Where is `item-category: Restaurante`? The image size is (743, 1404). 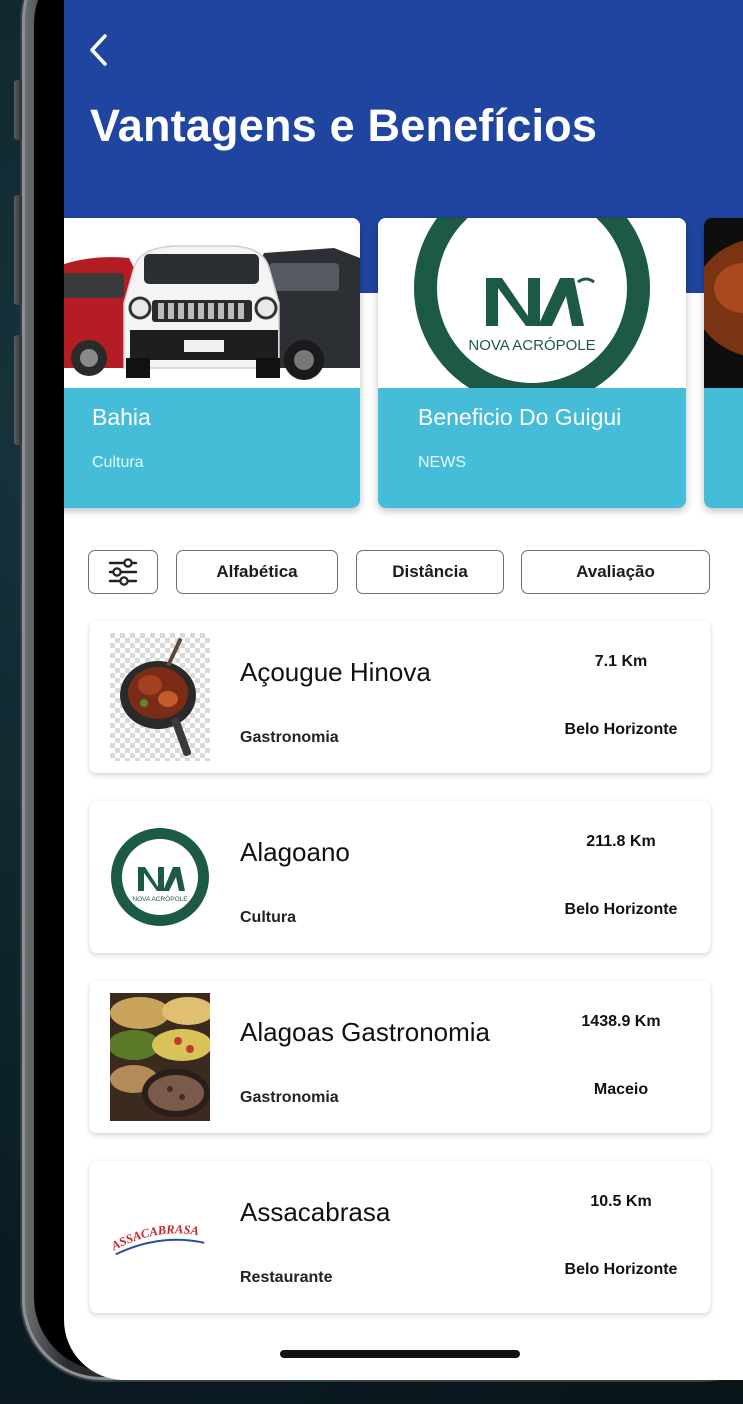 item-category: Restaurante is located at coordinates (286, 1277).